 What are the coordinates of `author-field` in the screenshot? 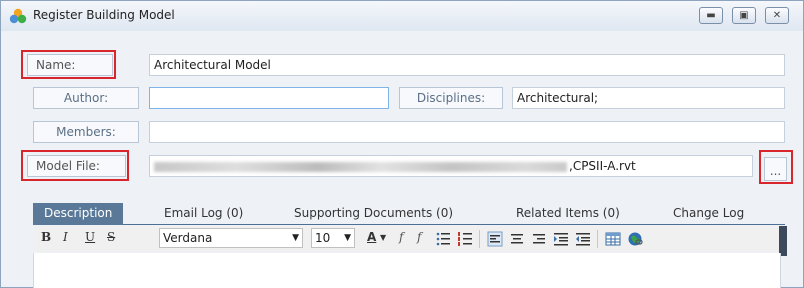 It's located at (269, 98).